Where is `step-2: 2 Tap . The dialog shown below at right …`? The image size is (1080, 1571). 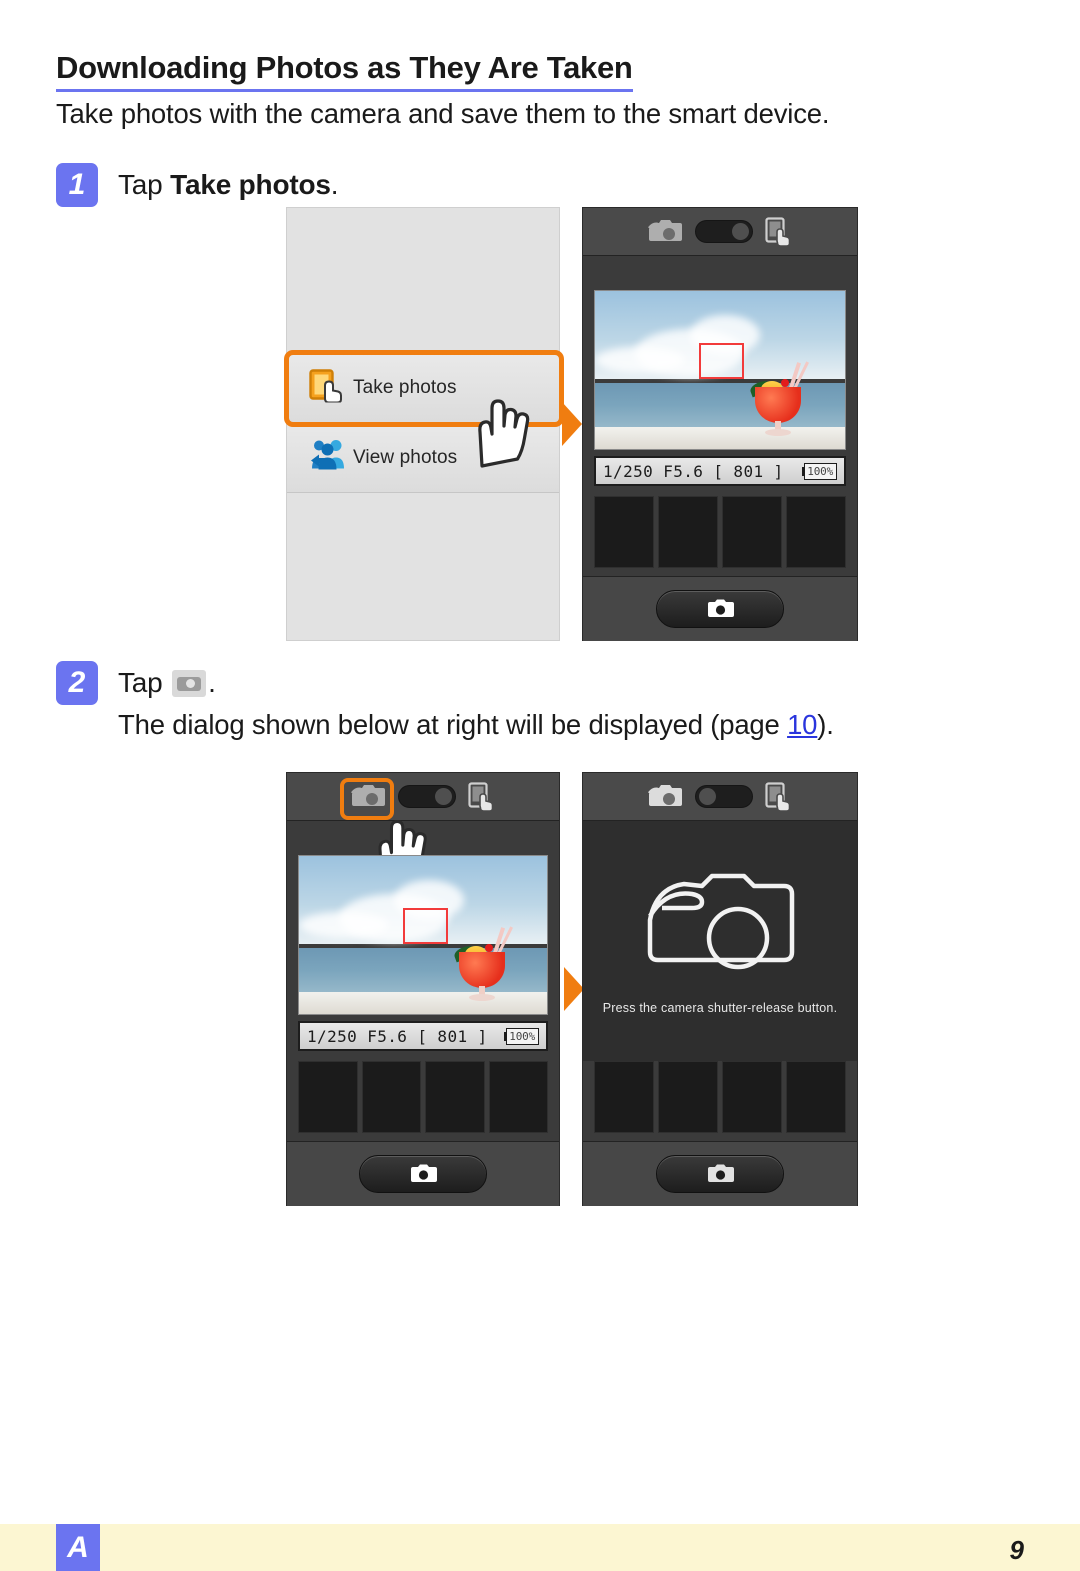
step-2: 2 Tap . The dialog shown below at right … is located at coordinates (556, 711).